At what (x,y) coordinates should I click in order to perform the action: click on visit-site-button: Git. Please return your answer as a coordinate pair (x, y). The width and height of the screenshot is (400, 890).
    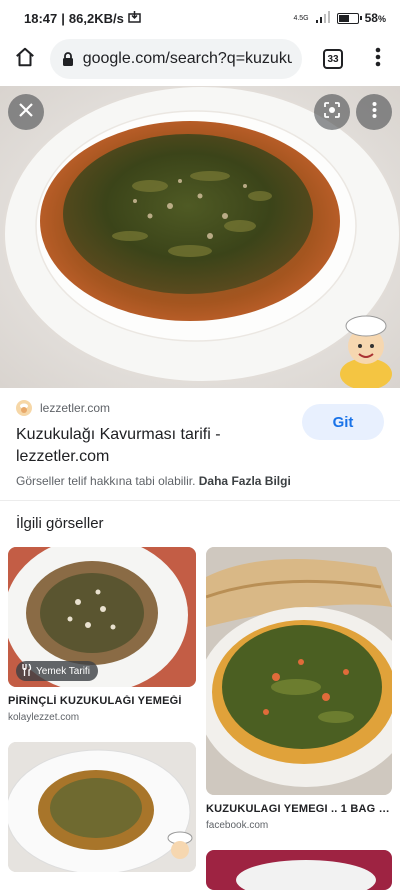
    Looking at the image, I should click on (343, 422).